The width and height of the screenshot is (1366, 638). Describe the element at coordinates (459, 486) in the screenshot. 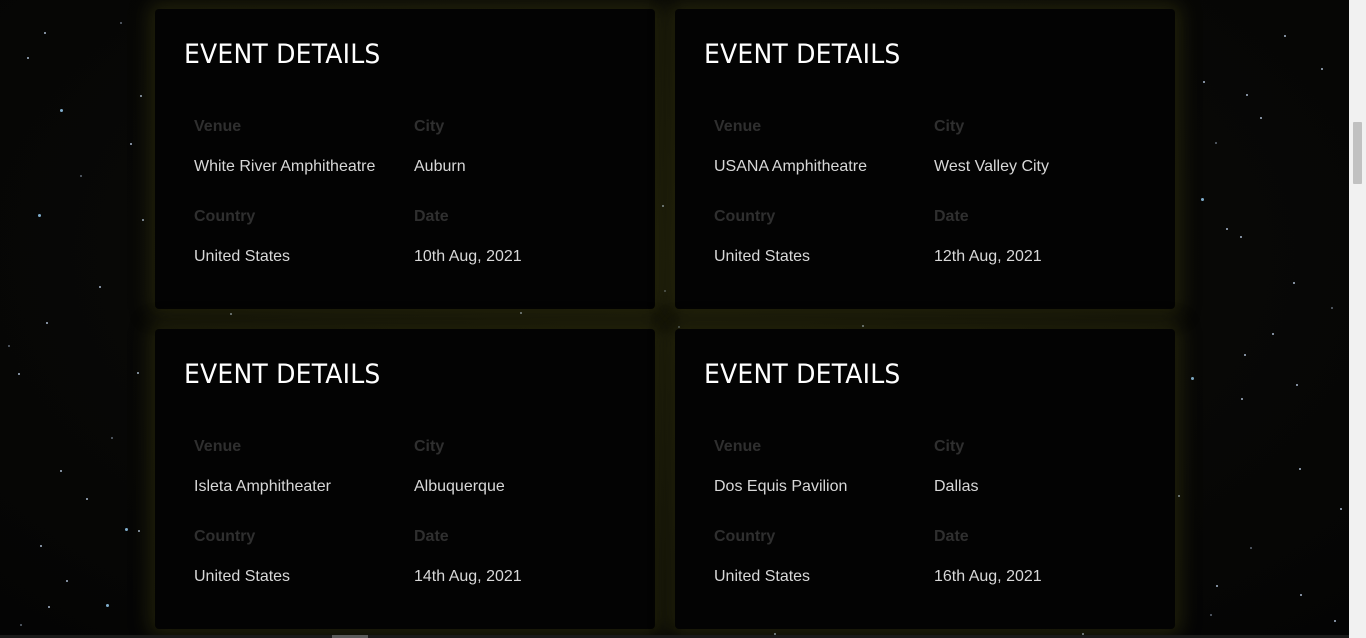

I see `city-value: Albuquerque` at that location.